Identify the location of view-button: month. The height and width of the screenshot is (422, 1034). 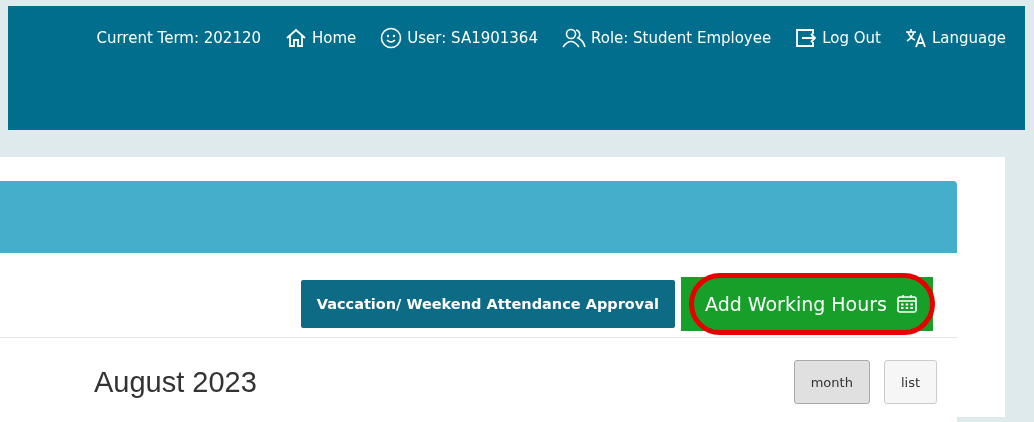
(831, 382).